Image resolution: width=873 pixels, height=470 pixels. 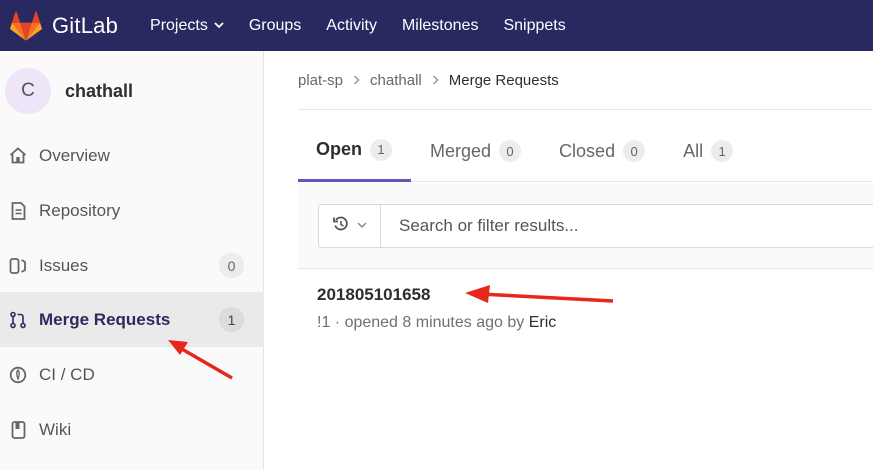 What do you see at coordinates (534, 26) in the screenshot?
I see `nav-snippets: Snippets` at bounding box center [534, 26].